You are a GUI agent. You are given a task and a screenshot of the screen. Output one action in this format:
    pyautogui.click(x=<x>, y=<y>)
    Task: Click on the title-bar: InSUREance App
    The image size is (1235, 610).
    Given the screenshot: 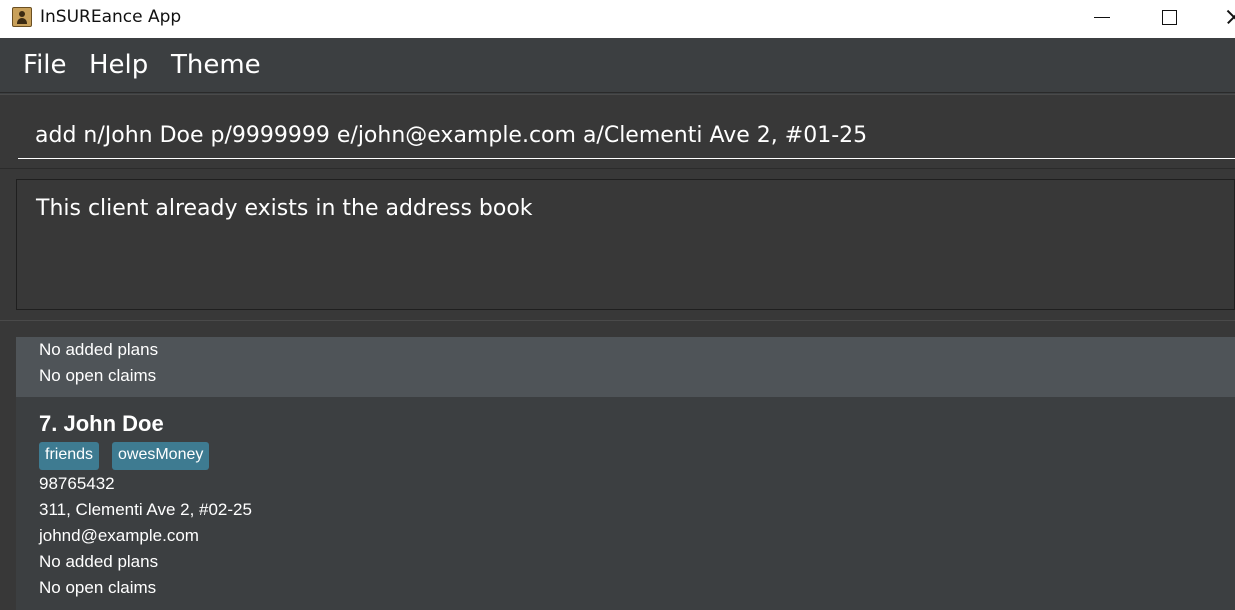 What is the action you would take?
    pyautogui.click(x=617, y=19)
    